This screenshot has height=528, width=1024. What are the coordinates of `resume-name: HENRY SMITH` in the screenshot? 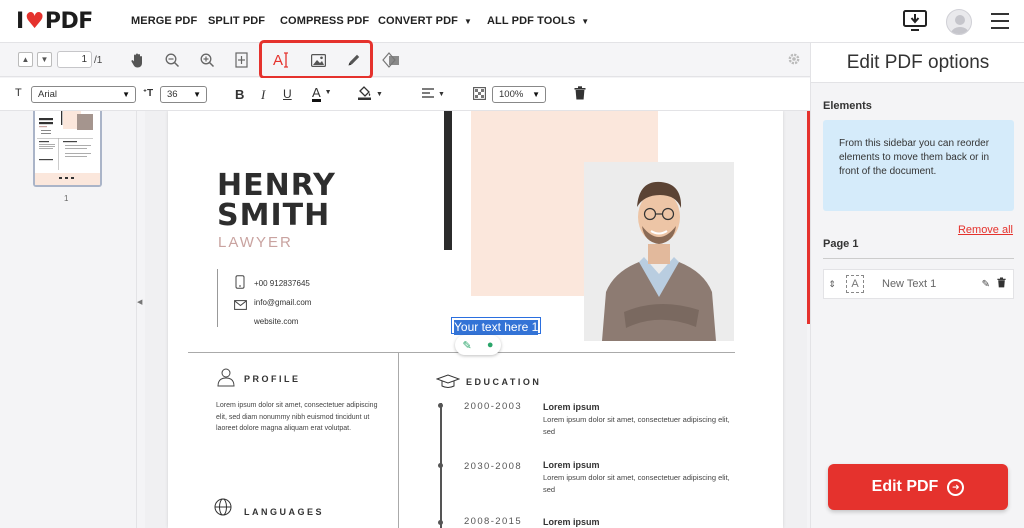 It's located at (276, 201).